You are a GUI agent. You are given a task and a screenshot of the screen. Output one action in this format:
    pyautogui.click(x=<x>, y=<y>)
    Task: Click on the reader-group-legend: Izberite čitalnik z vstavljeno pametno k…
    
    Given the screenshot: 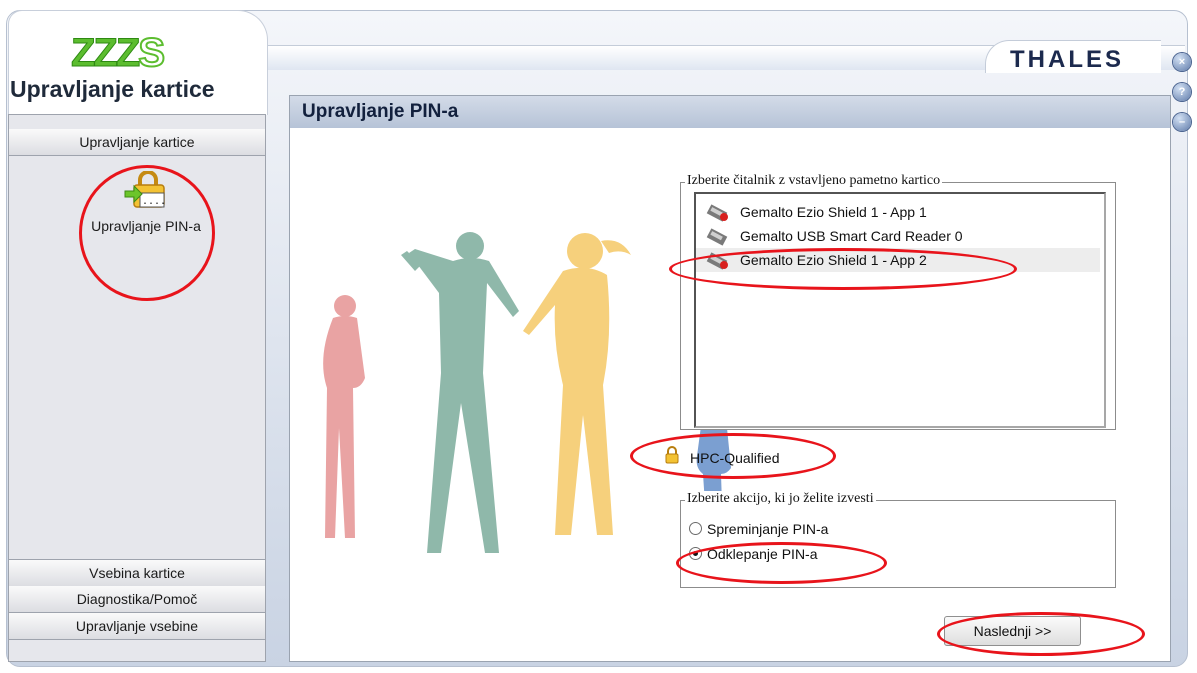 What is the action you would take?
    pyautogui.click(x=814, y=181)
    